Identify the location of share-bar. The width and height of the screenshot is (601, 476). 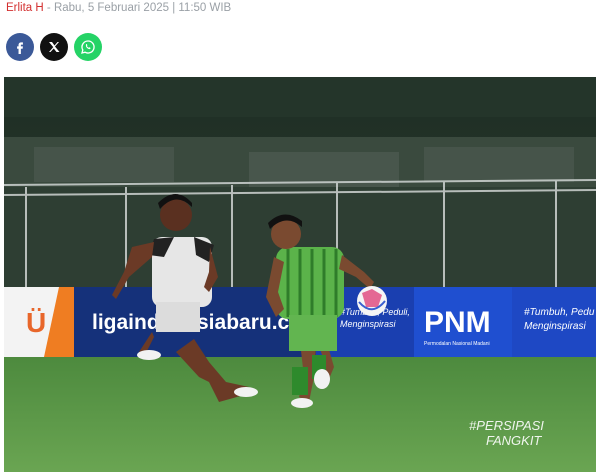
(54, 47).